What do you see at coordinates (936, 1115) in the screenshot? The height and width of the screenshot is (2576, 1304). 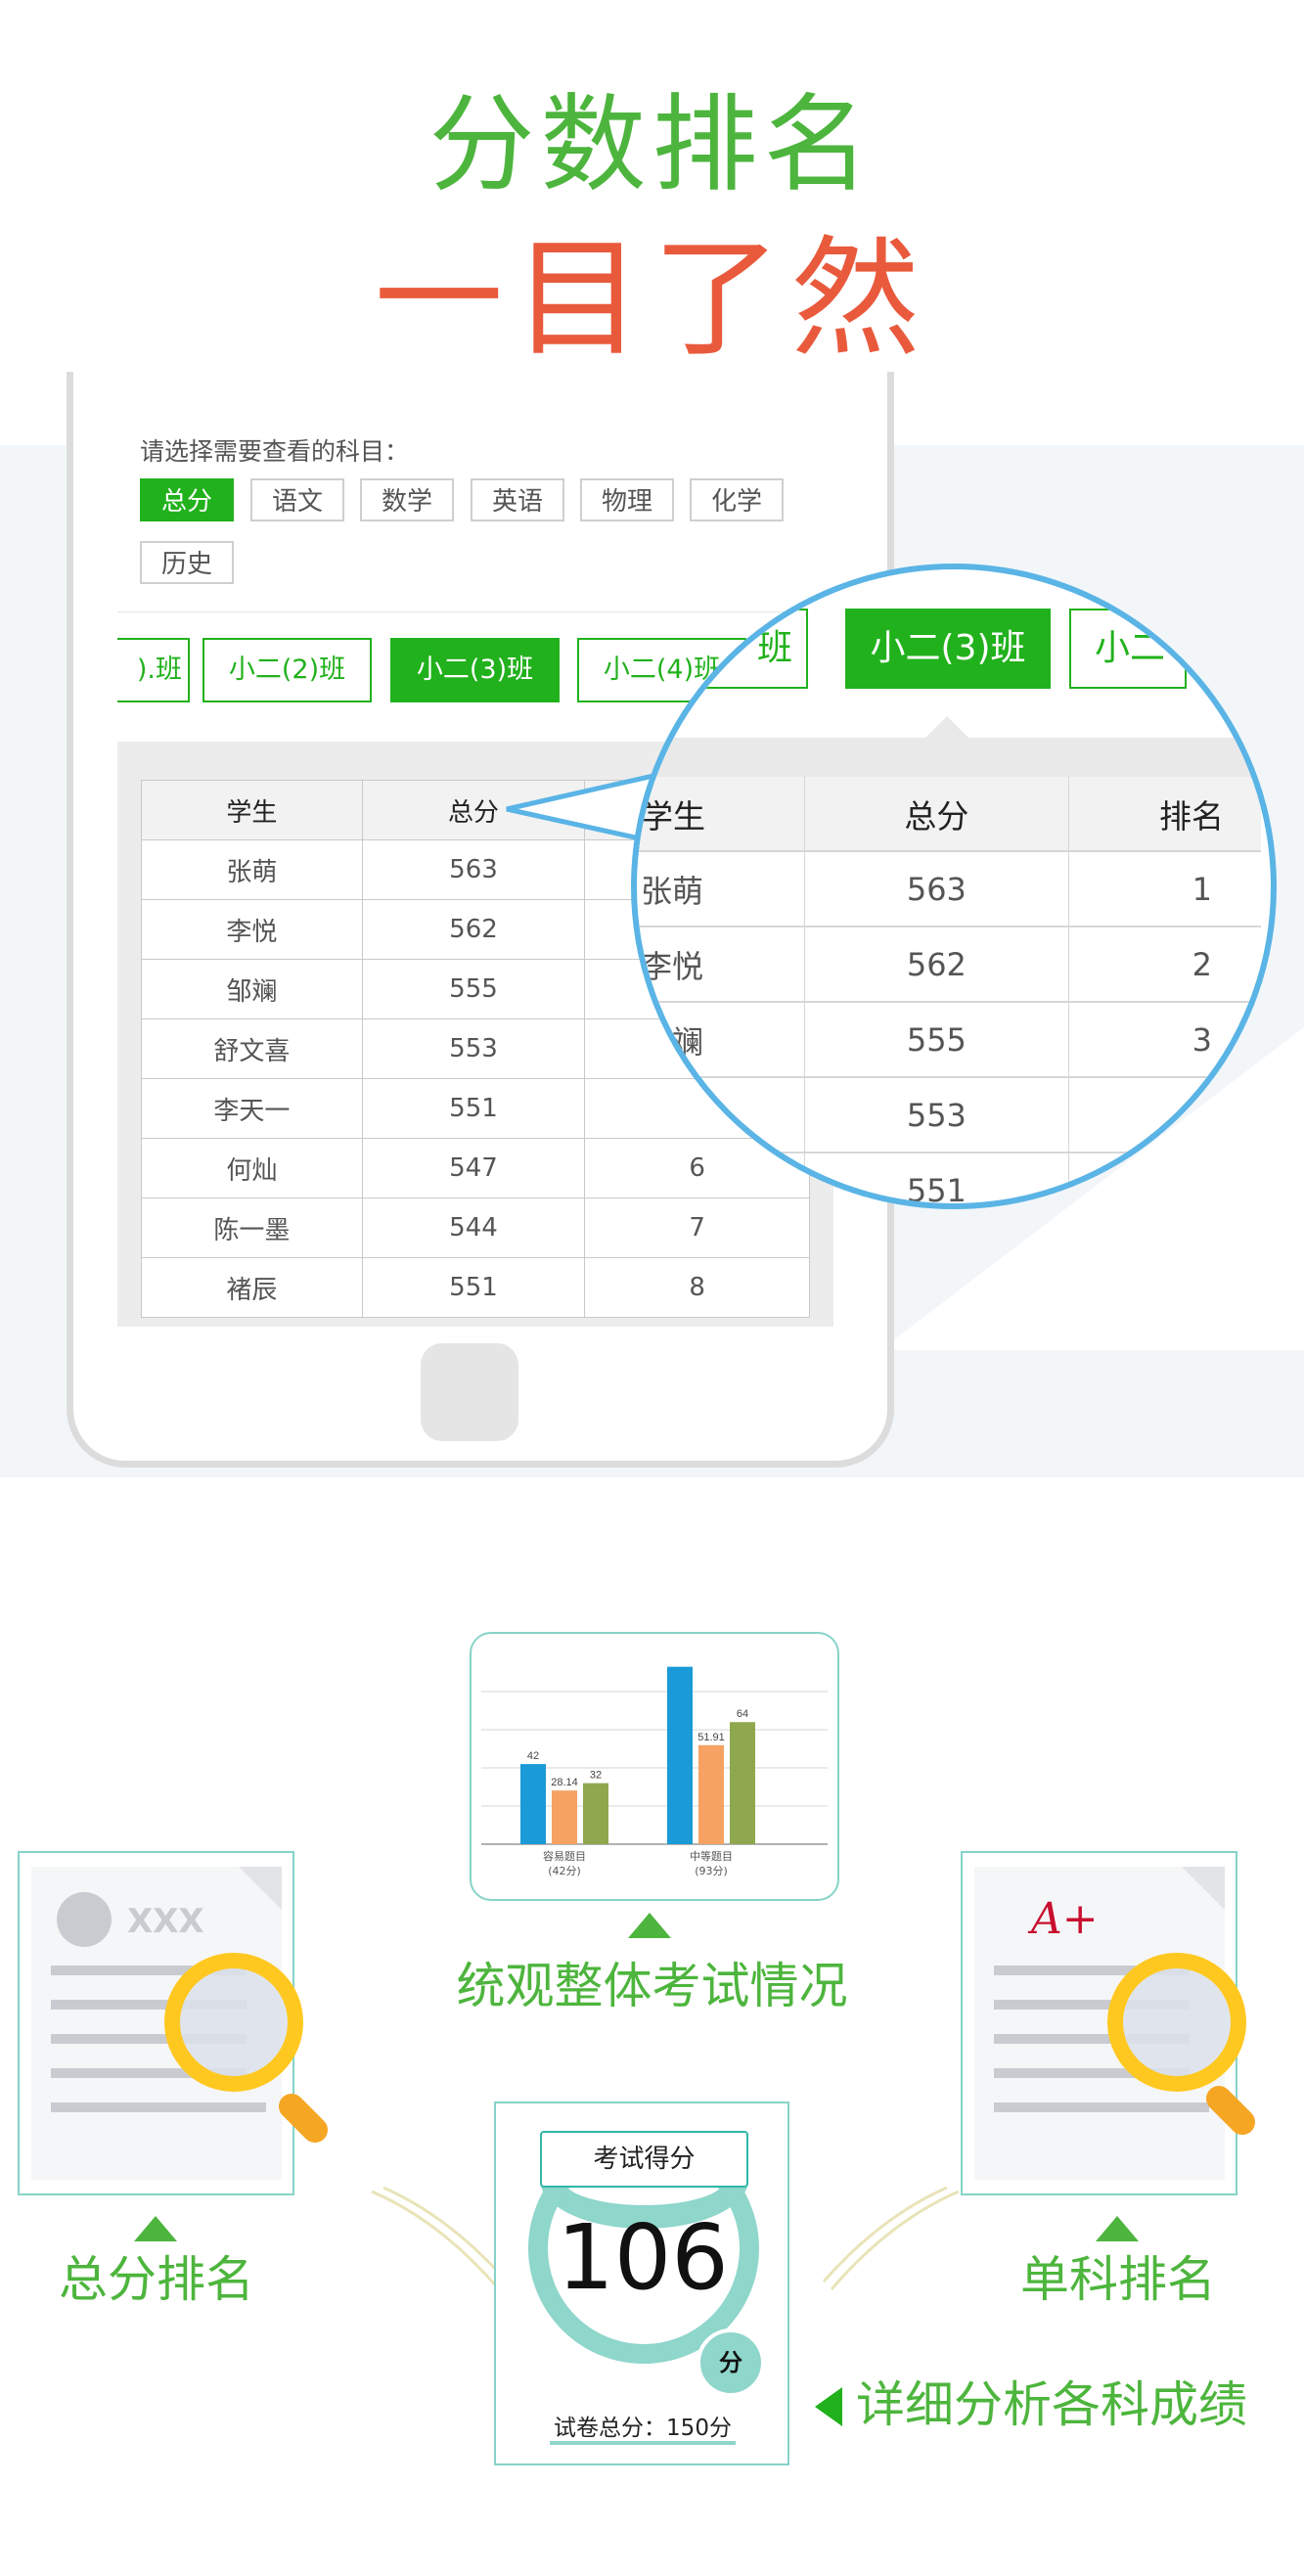 I see `zoom-student-score: 553` at bounding box center [936, 1115].